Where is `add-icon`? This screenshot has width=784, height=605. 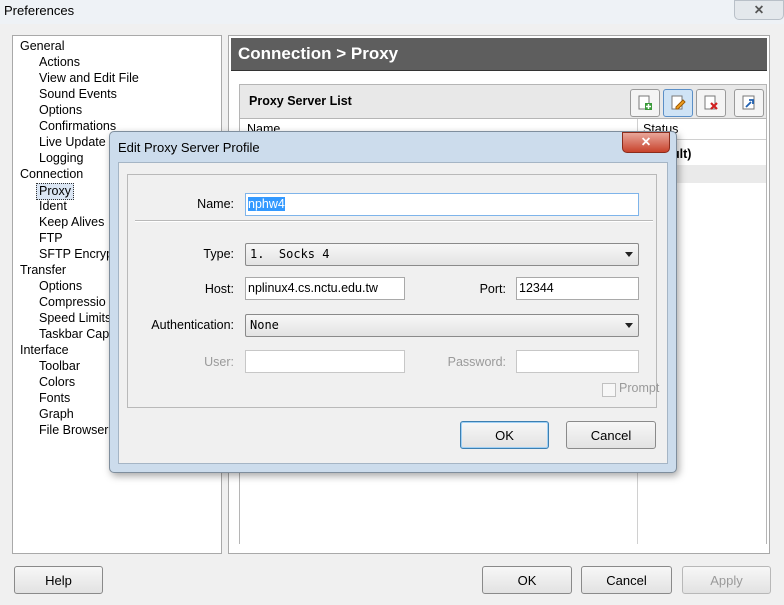
add-icon is located at coordinates (645, 102).